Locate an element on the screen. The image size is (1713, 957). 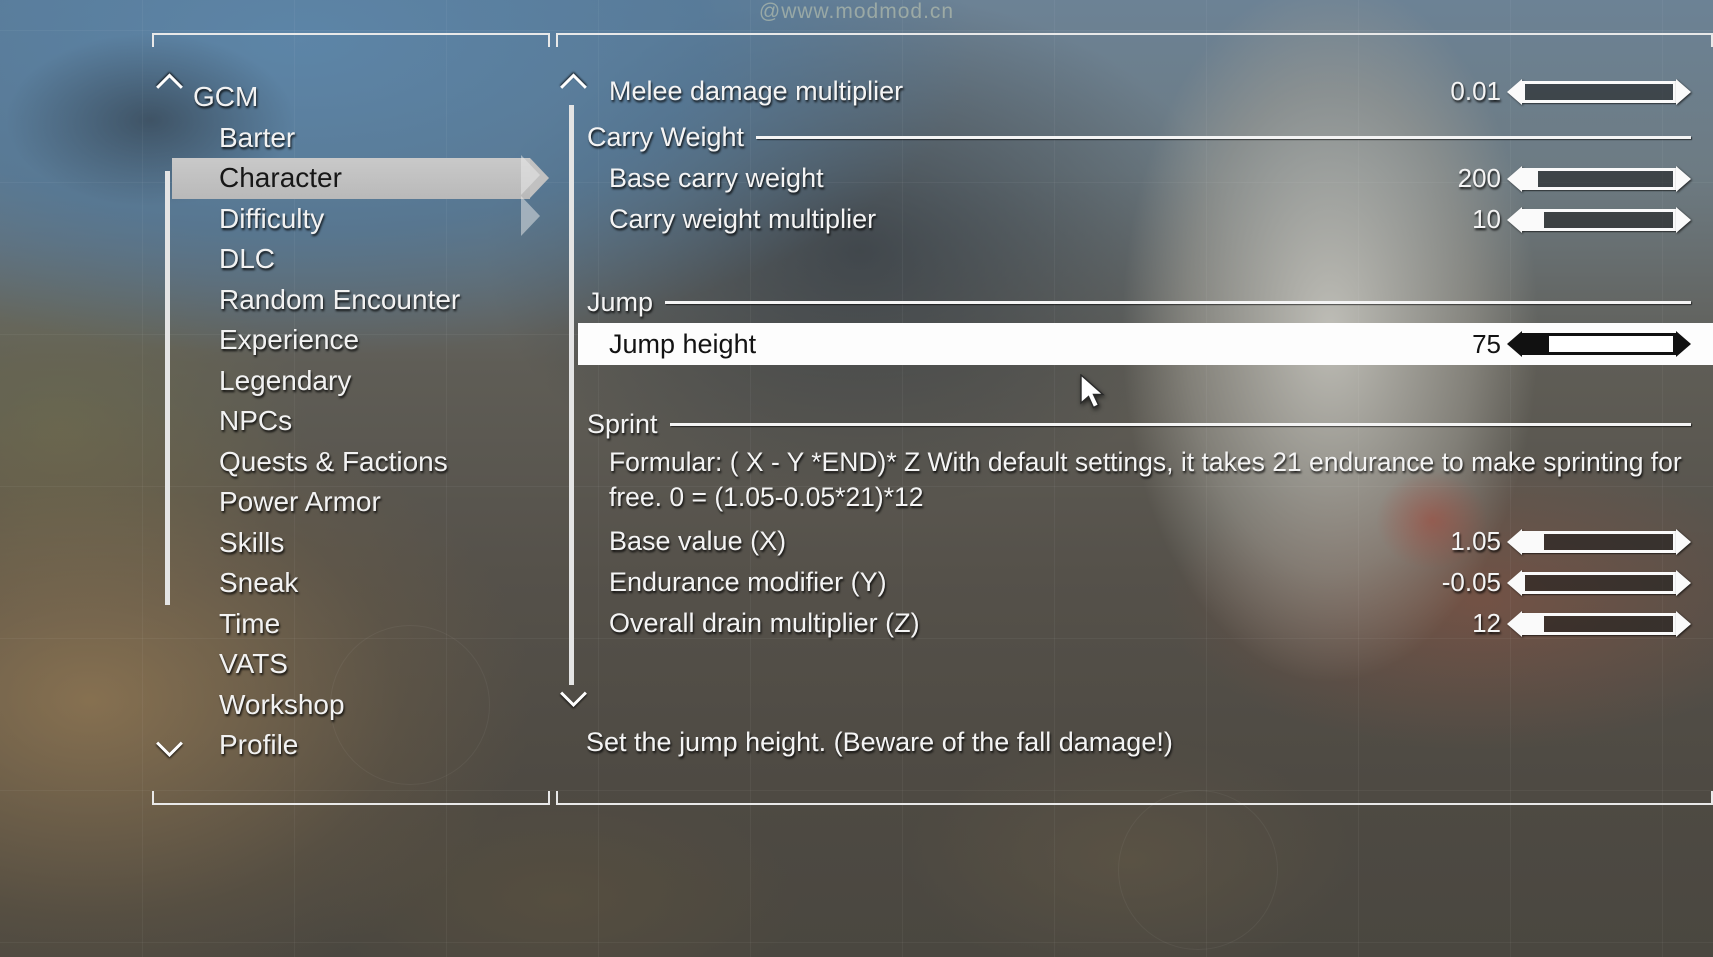
menu-item-label: Quests & Factions is located at coordinates (333, 461).